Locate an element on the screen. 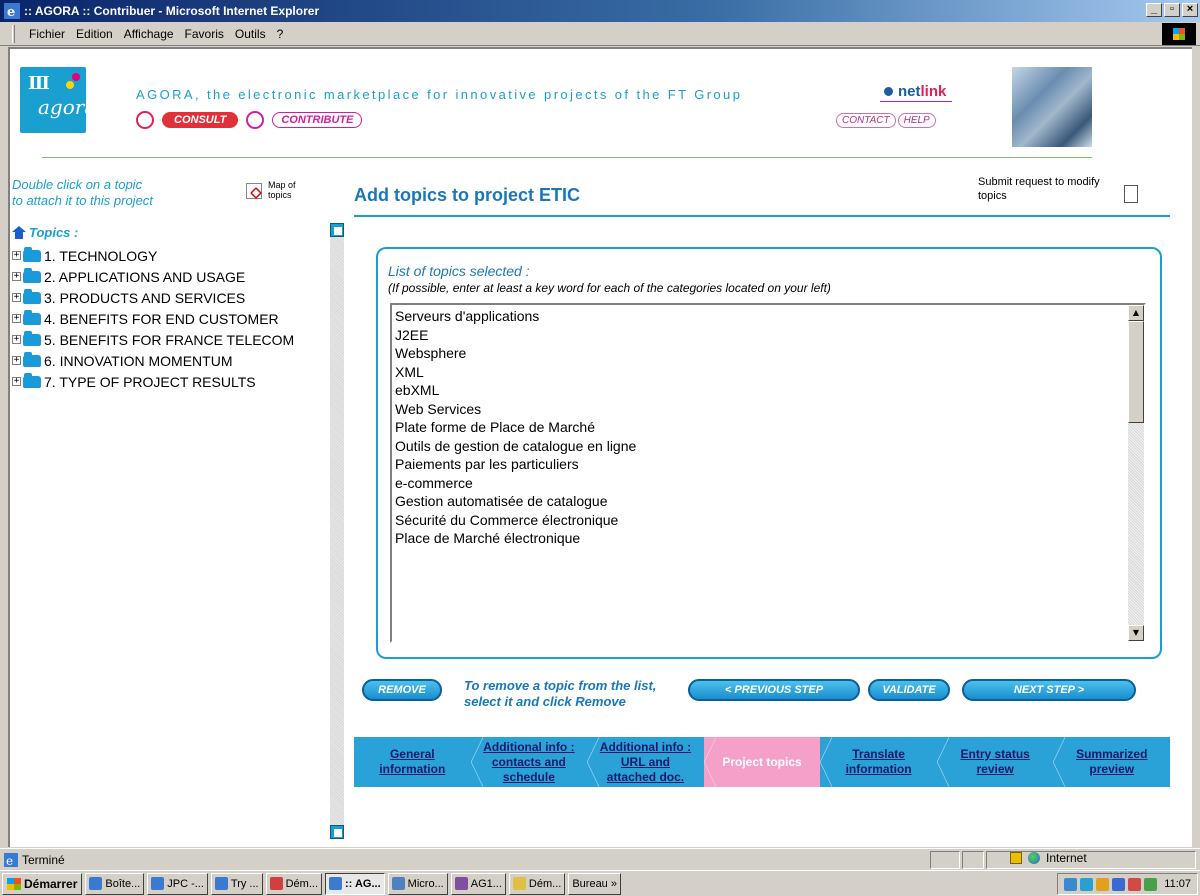 This screenshot has height=896, width=1200. list-item: Plate forme de Place de Marché is located at coordinates (515, 427).